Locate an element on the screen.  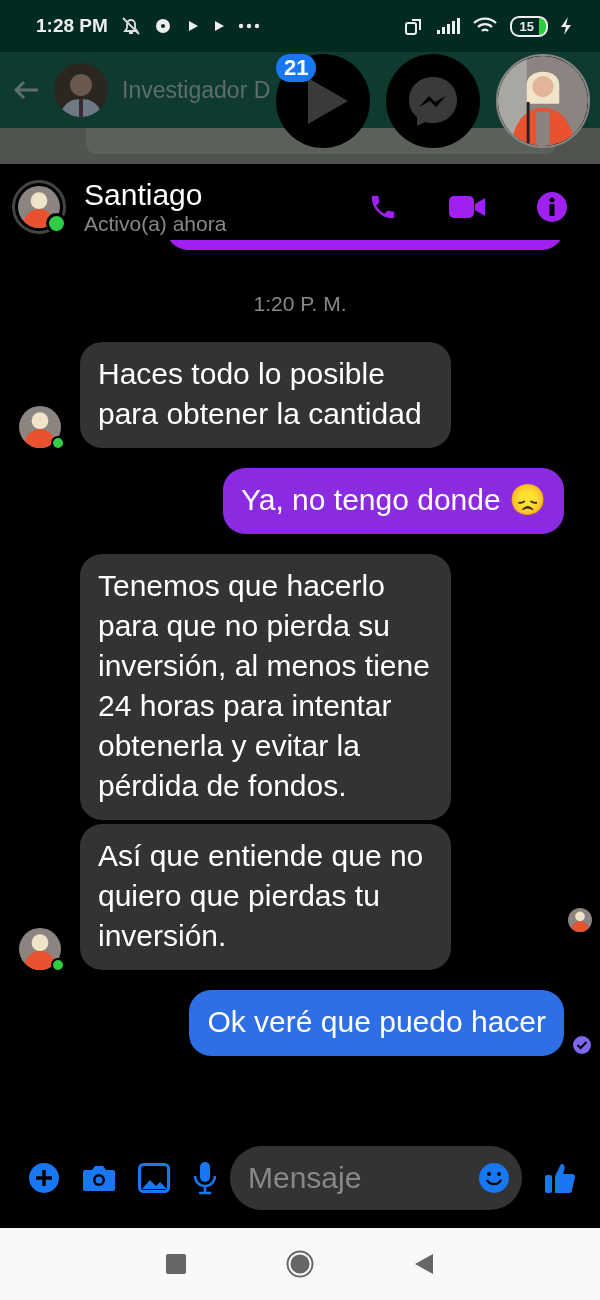
message-bubble: Ya, no tengo donde 😞 is located at coordinates (393, 501).